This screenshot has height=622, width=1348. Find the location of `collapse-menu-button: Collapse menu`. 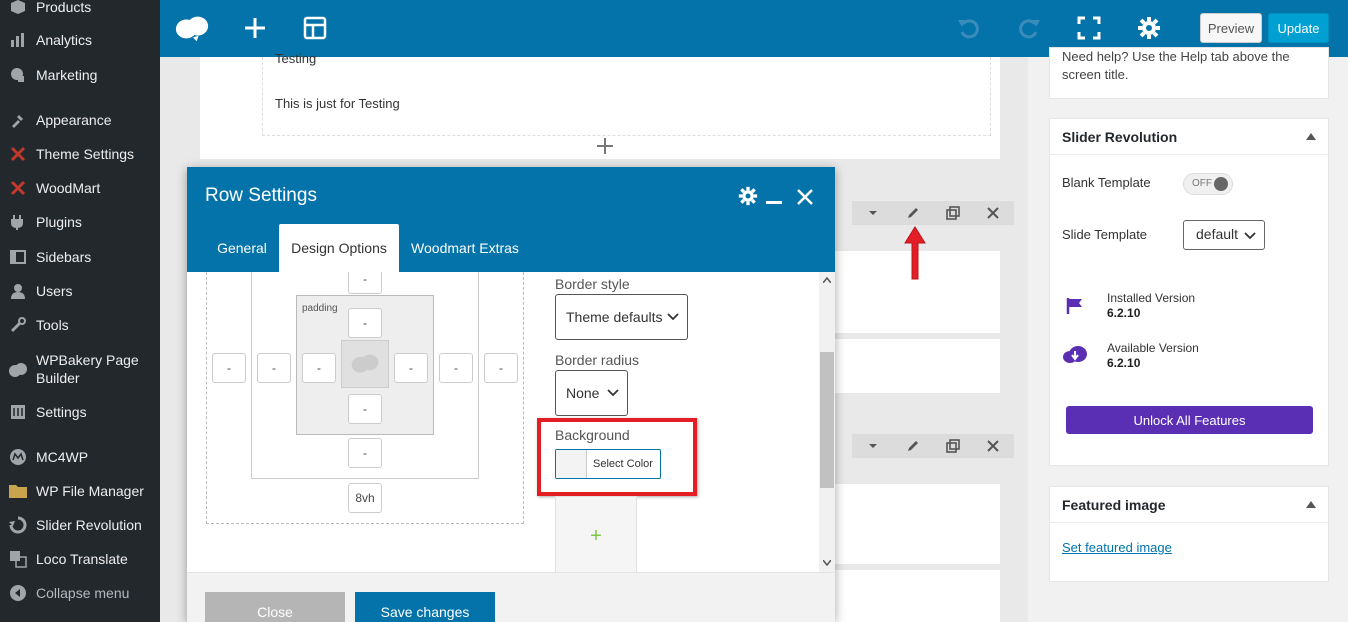

collapse-menu-button: Collapse menu is located at coordinates (80, 593).